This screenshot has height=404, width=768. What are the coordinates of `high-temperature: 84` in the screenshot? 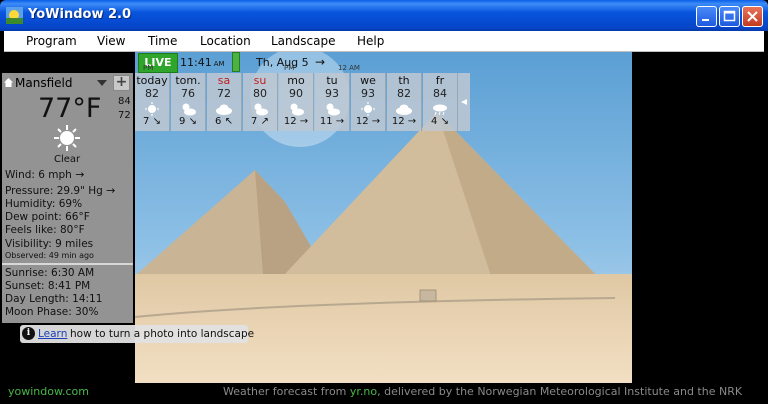 It's located at (124, 101).